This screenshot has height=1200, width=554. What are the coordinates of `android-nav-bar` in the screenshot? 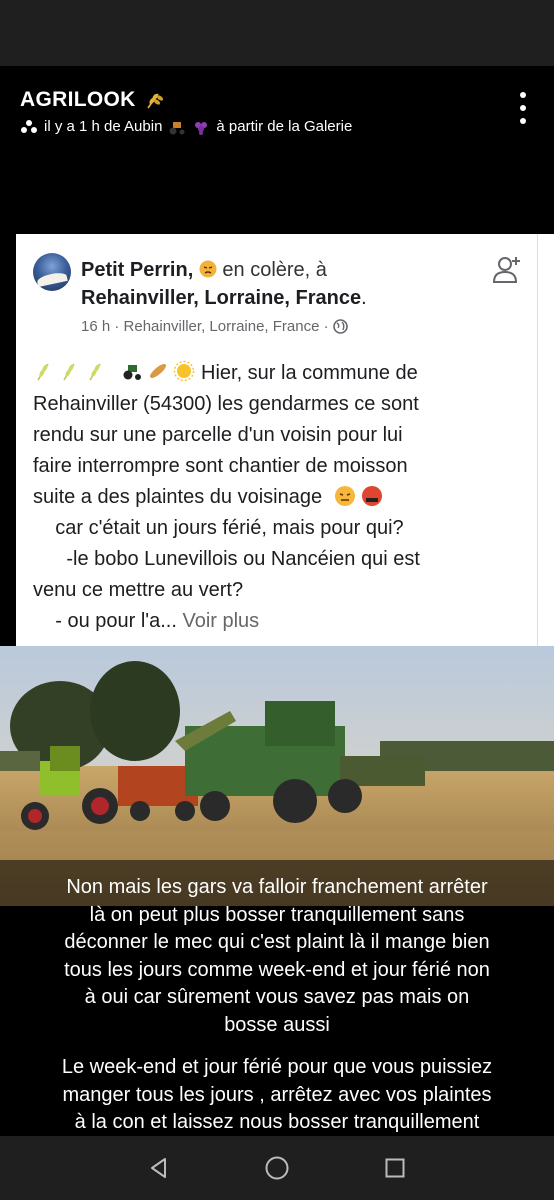 It's located at (277, 1168).